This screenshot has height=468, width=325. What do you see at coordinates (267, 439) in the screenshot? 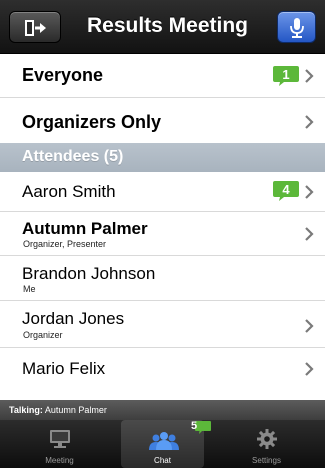
I see `gear-icon` at bounding box center [267, 439].